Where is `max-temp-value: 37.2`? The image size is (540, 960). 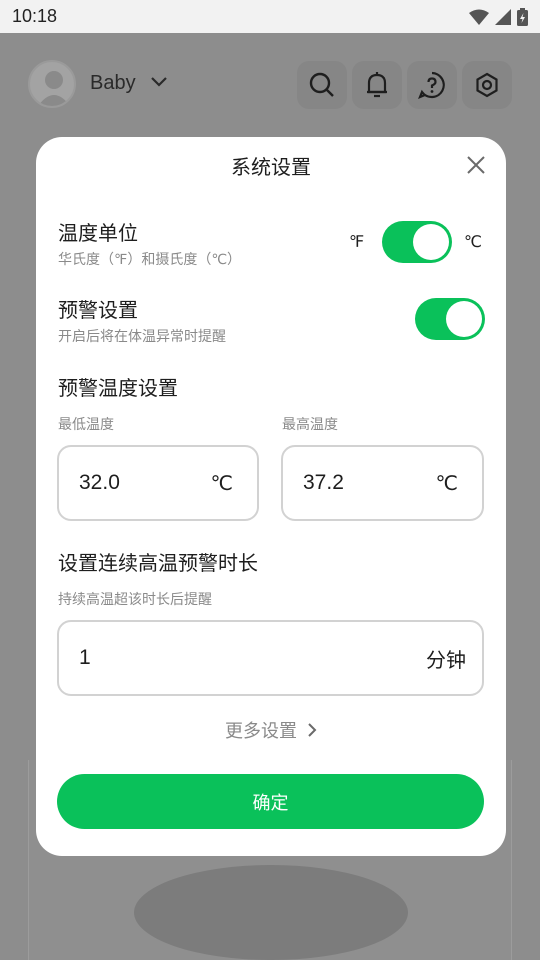 max-temp-value: 37.2 is located at coordinates (323, 482).